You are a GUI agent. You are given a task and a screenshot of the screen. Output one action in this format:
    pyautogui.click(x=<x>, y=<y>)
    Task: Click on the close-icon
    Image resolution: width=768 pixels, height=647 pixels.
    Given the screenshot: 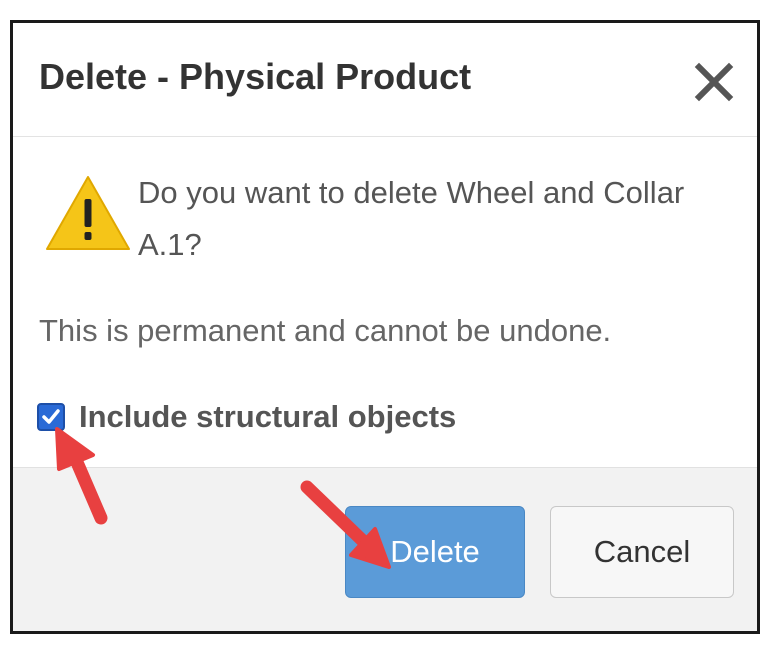 What is the action you would take?
    pyautogui.click(x=714, y=82)
    